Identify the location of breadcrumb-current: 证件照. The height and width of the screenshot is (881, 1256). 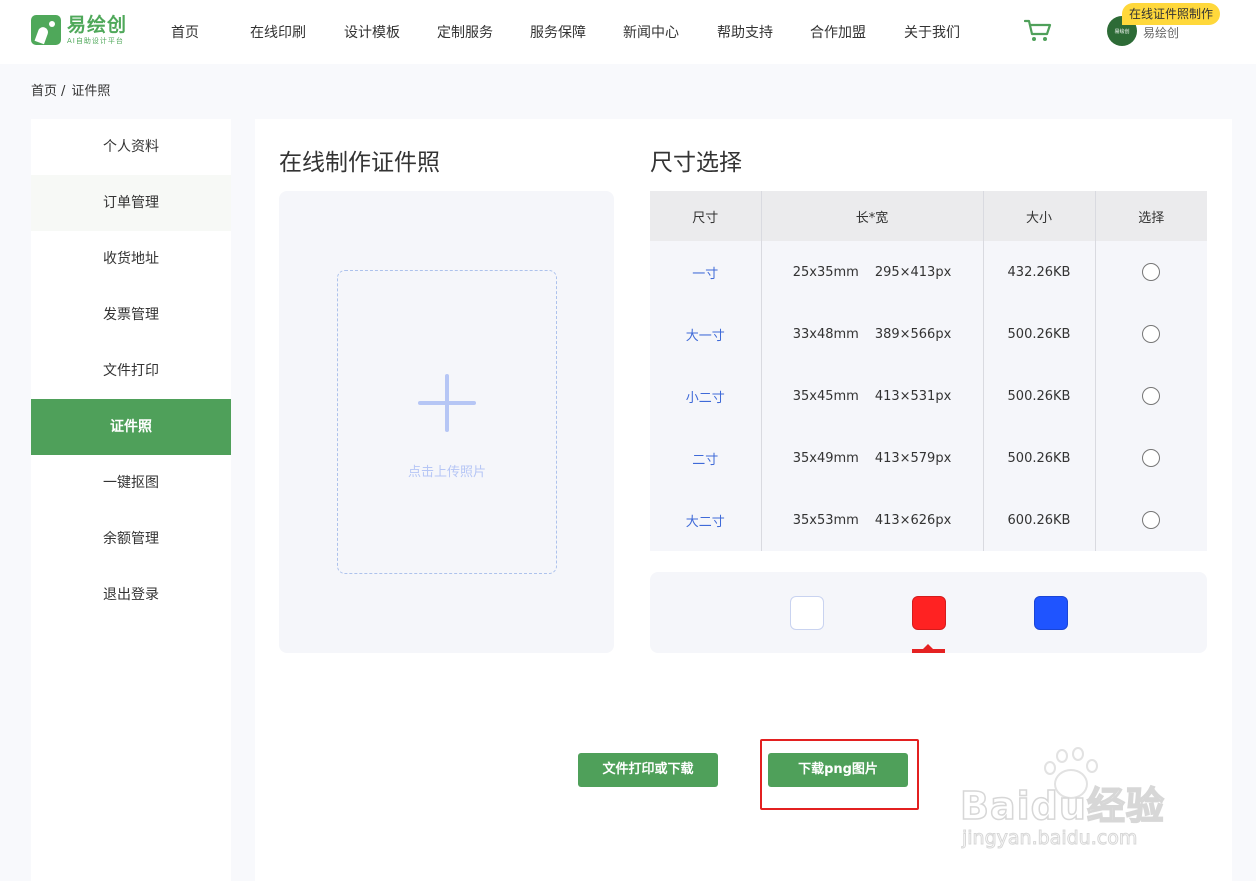
(91, 91).